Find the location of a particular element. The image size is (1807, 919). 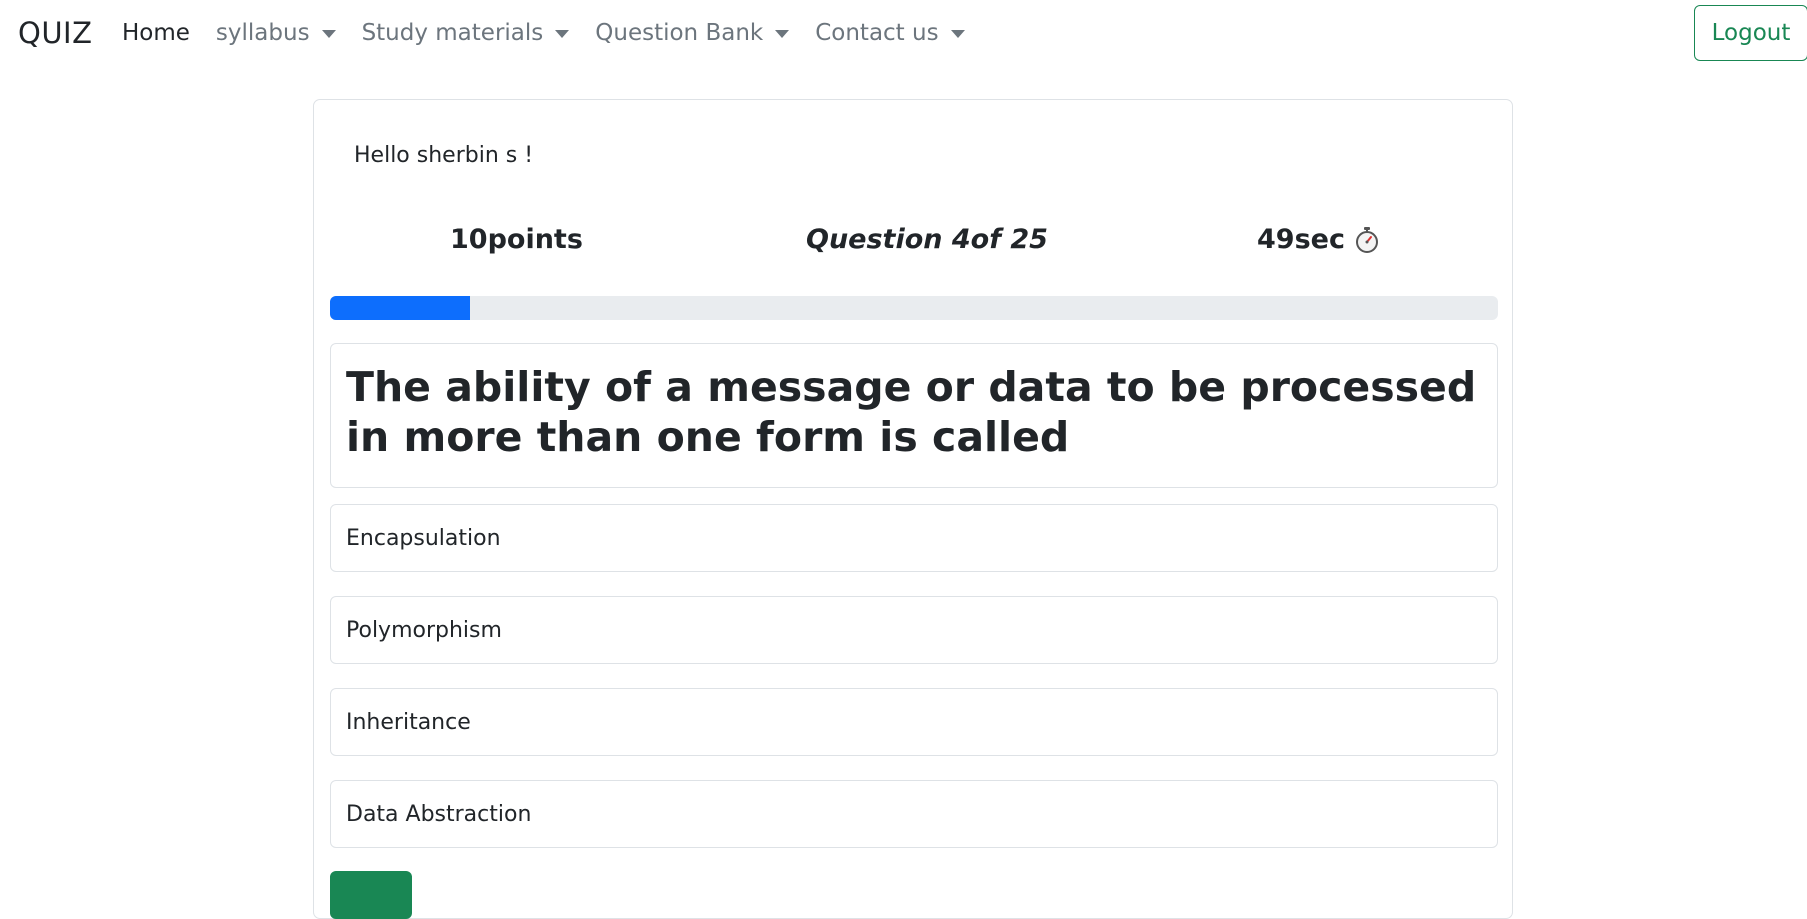

nav-item-home: Home is located at coordinates (156, 33).